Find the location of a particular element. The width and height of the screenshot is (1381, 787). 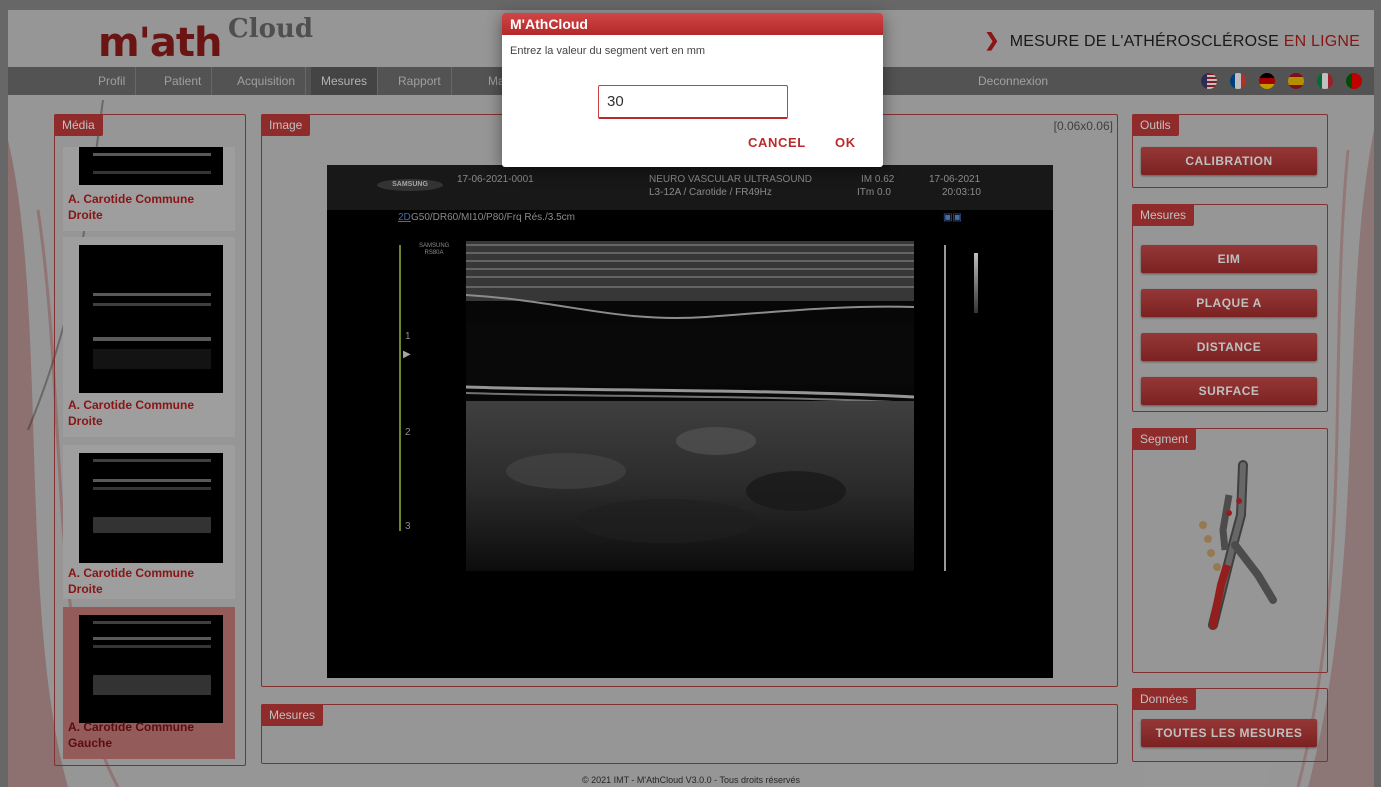

ok-button: OK is located at coordinates (845, 142).